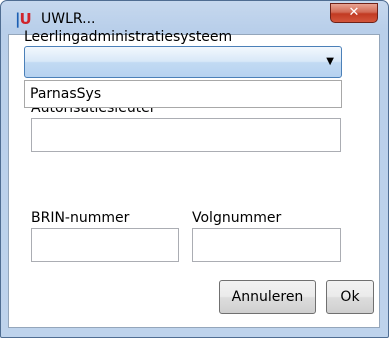 The height and width of the screenshot is (338, 389). What do you see at coordinates (186, 135) in the screenshot?
I see `auth-key-input` at bounding box center [186, 135].